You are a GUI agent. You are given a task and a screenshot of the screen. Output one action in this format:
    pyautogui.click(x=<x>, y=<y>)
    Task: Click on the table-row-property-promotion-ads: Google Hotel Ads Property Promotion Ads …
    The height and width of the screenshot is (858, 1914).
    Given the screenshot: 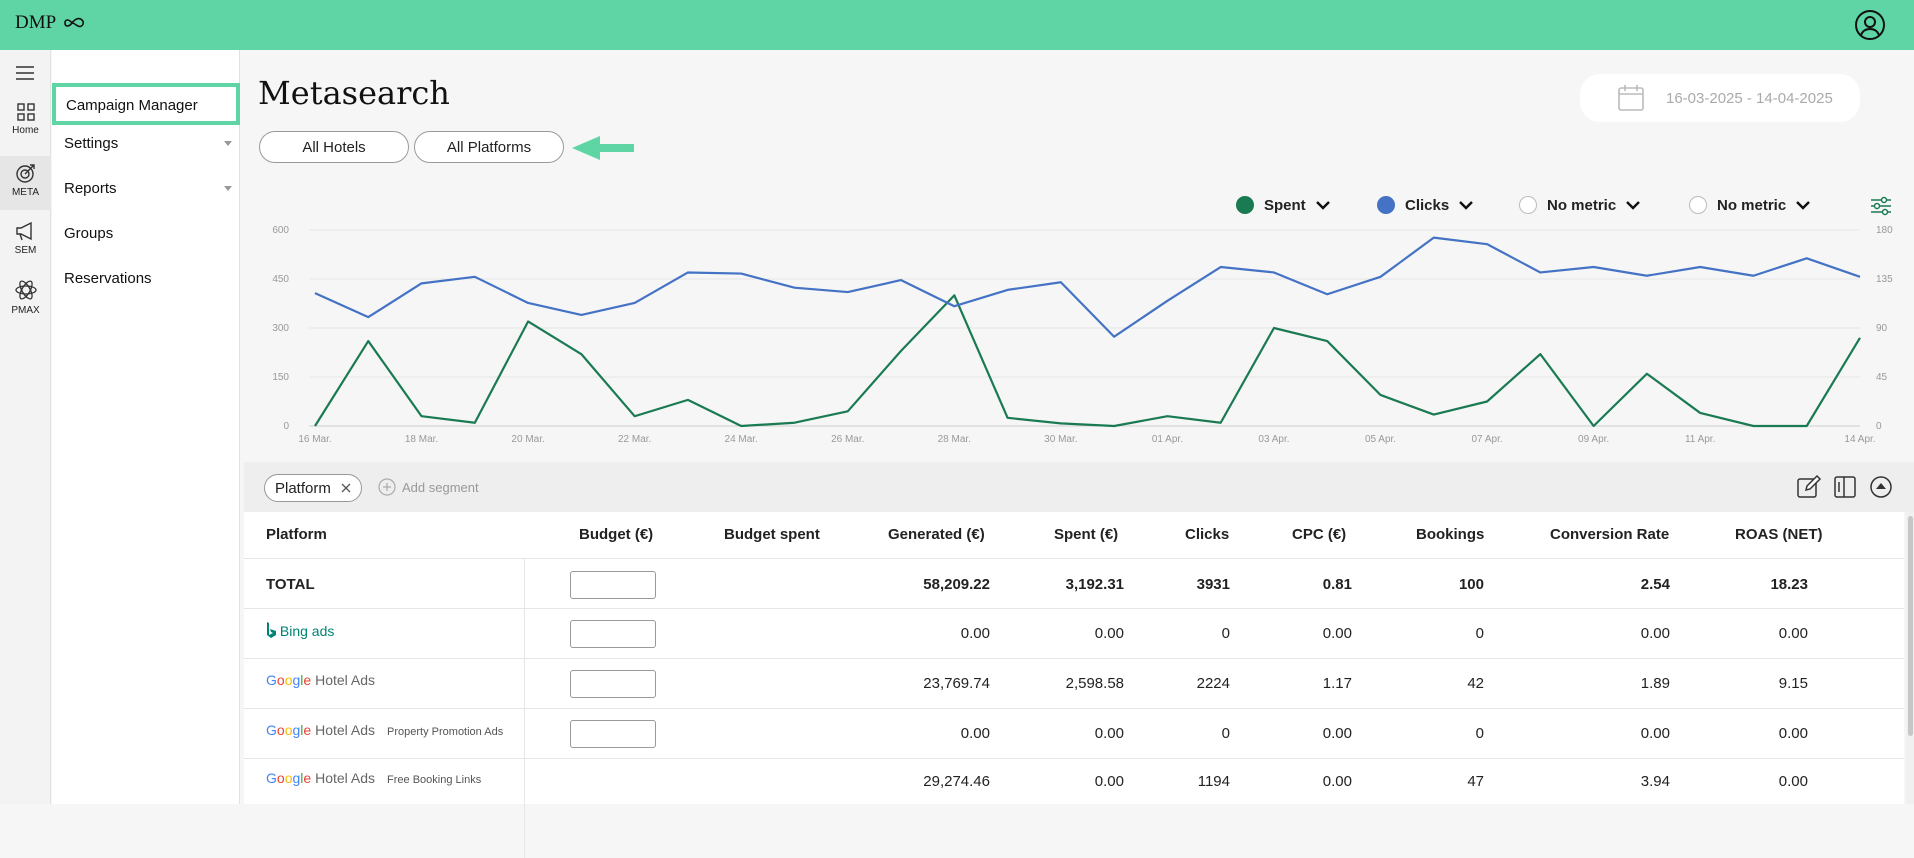 What is the action you would take?
    pyautogui.click(x=1074, y=733)
    